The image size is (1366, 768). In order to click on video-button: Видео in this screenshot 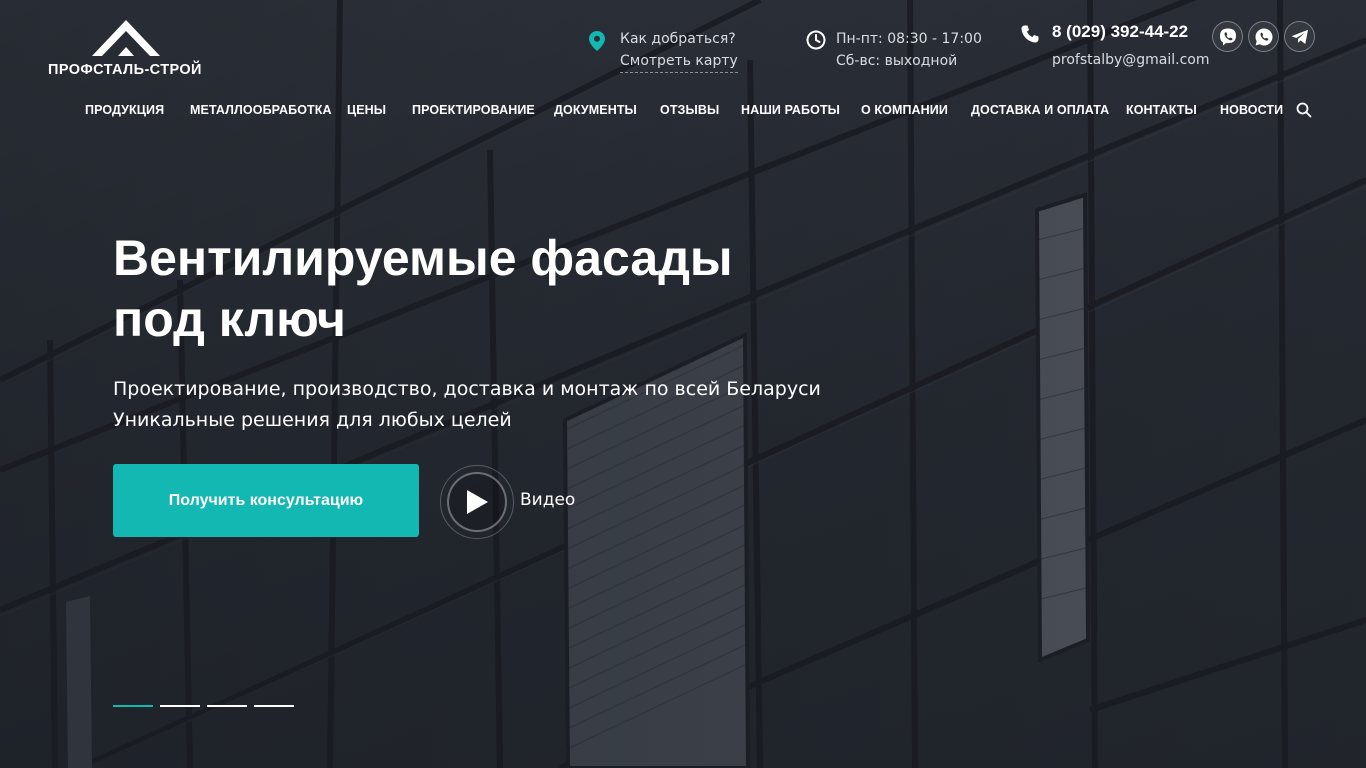, I will do `click(510, 502)`.